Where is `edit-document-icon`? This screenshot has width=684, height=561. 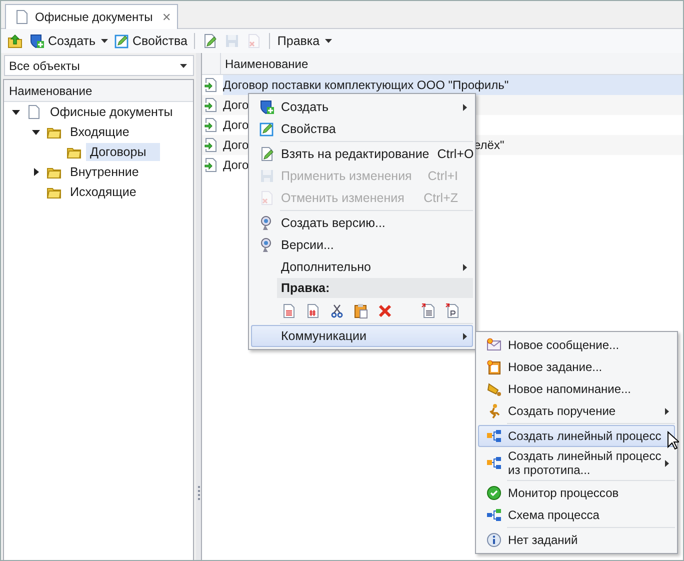 edit-document-icon is located at coordinates (266, 154).